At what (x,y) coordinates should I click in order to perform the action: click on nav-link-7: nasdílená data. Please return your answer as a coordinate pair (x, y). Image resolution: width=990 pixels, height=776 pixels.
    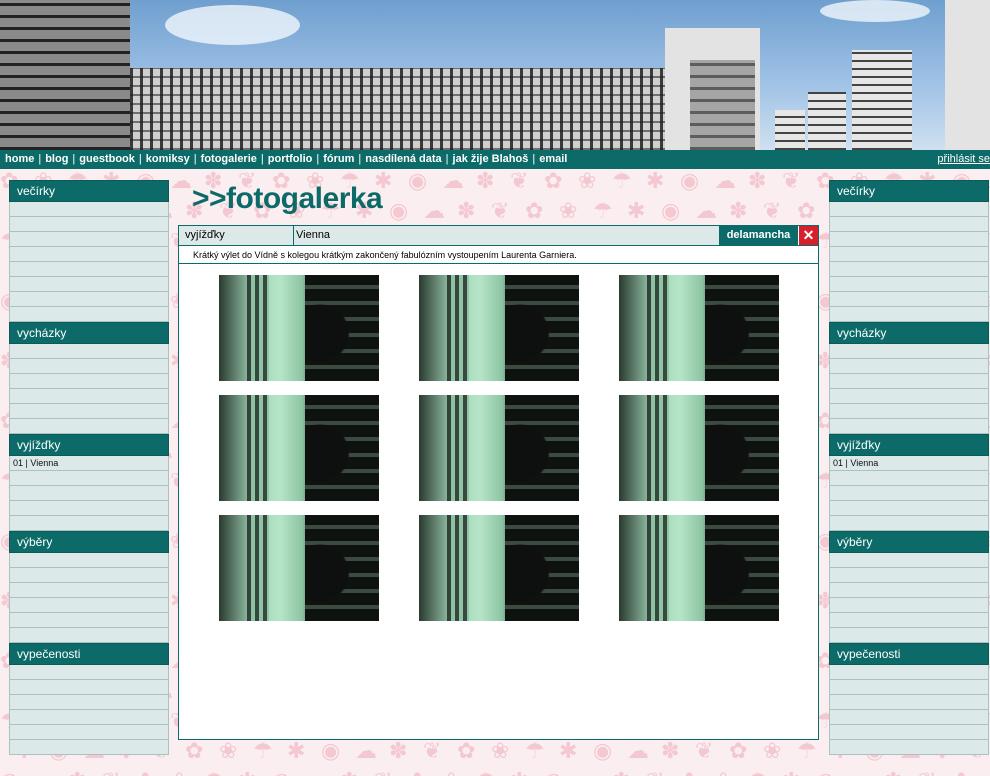
    Looking at the image, I should click on (403, 159).